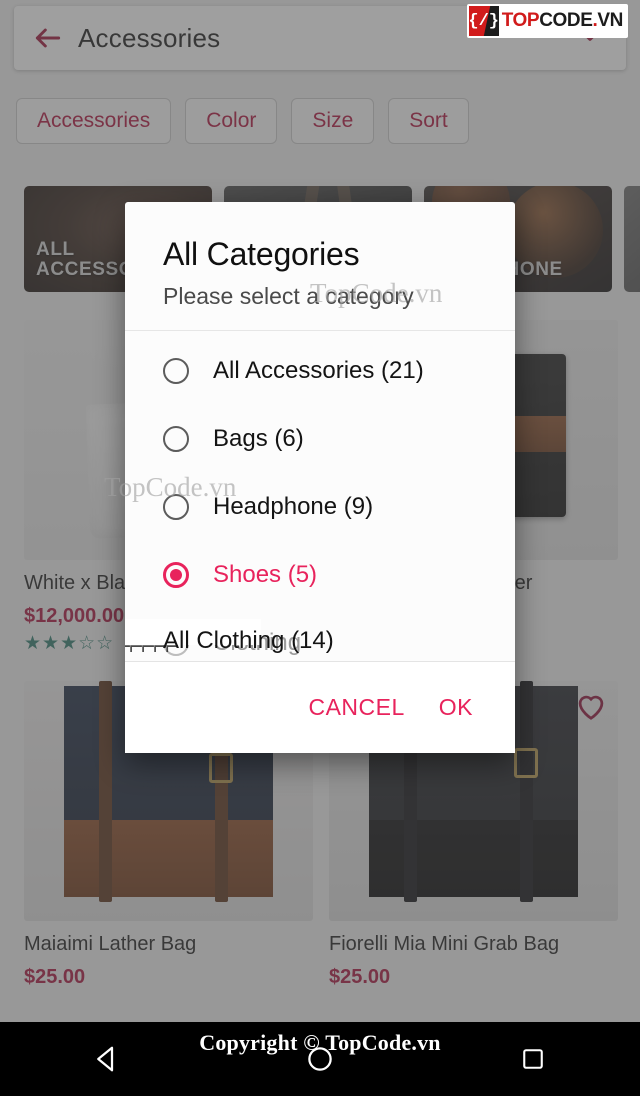  I want to click on option-all-clothing-partial: ⌐⌐⌐⌐⌐ All Clothing (14), so click(320, 640).